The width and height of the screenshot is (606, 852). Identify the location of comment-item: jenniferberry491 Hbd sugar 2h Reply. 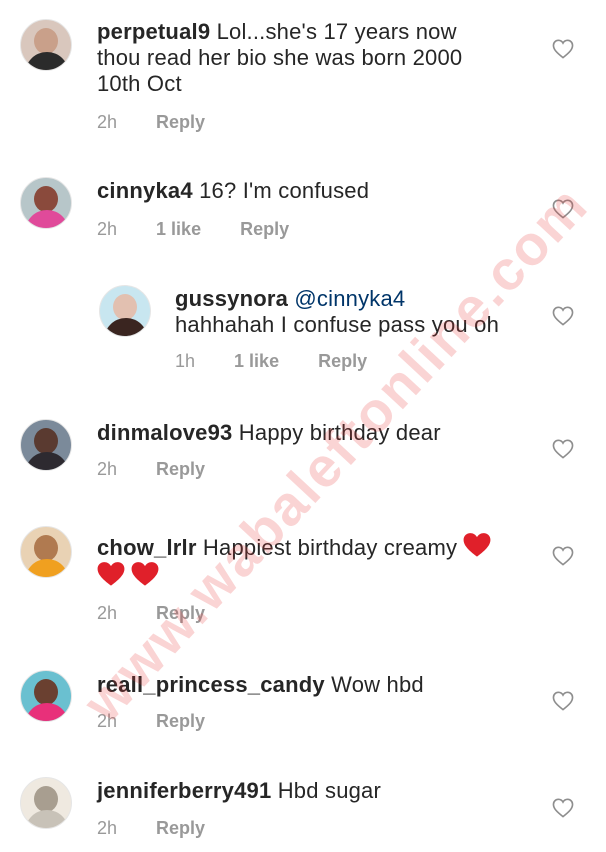
(303, 803).